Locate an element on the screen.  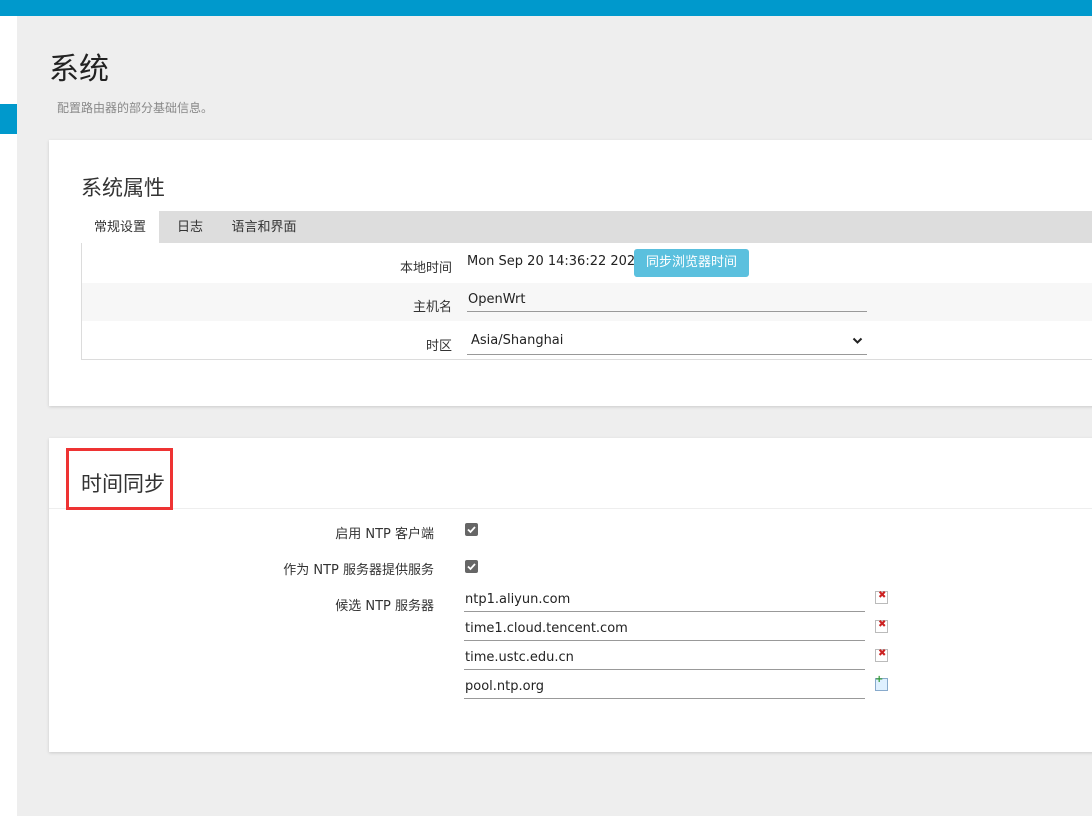
highlight-box is located at coordinates (119, 479).